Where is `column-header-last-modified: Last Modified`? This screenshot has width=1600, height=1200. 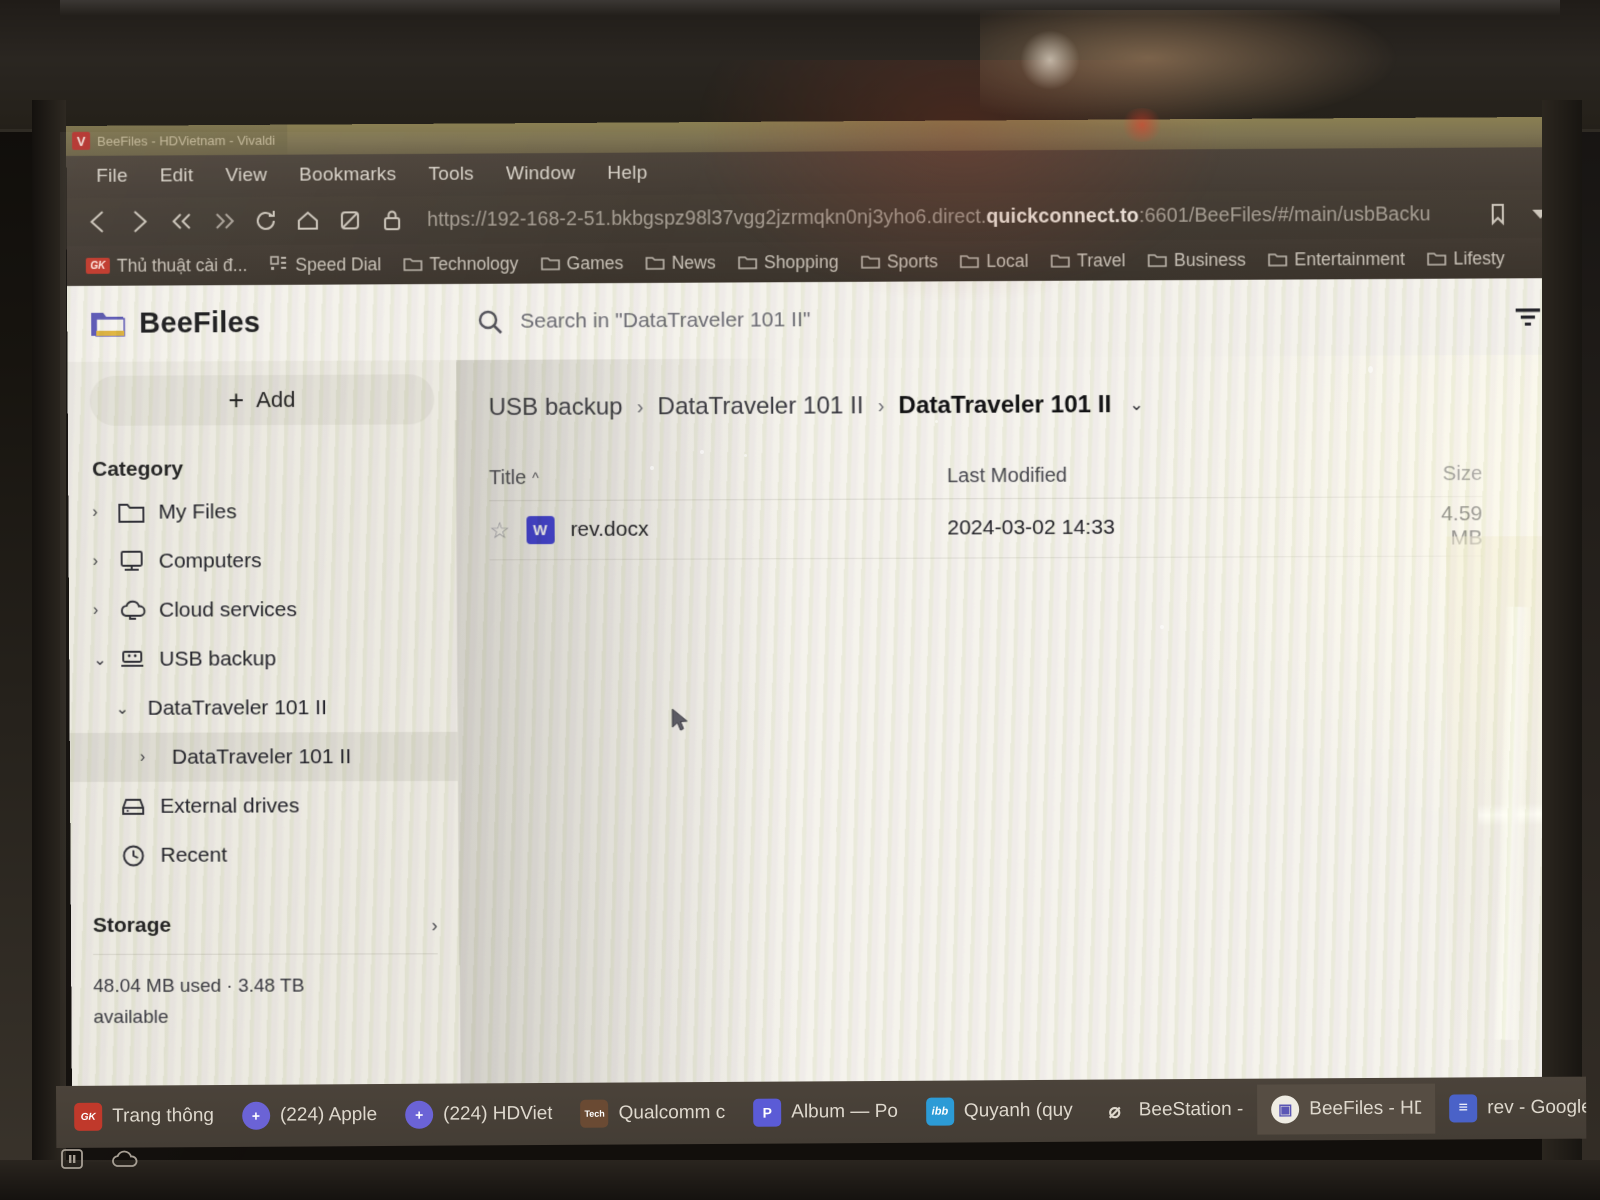 column-header-last-modified: Last Modified is located at coordinates (1184, 475).